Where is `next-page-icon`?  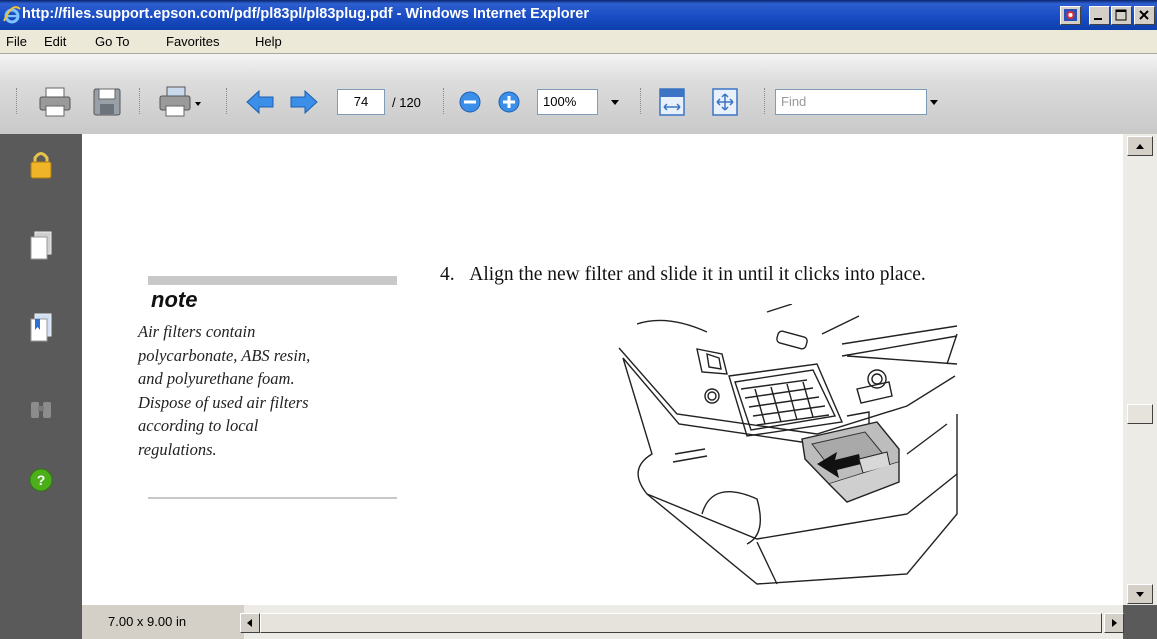
next-page-icon is located at coordinates (304, 102).